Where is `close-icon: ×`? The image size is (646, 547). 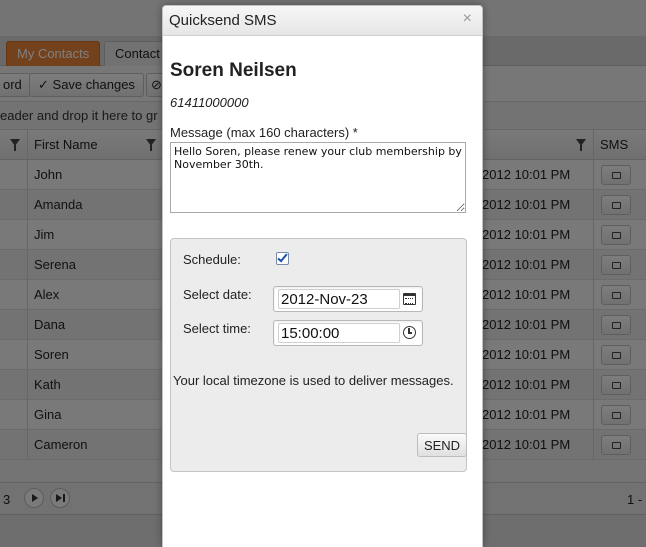
close-icon: × is located at coordinates (467, 19).